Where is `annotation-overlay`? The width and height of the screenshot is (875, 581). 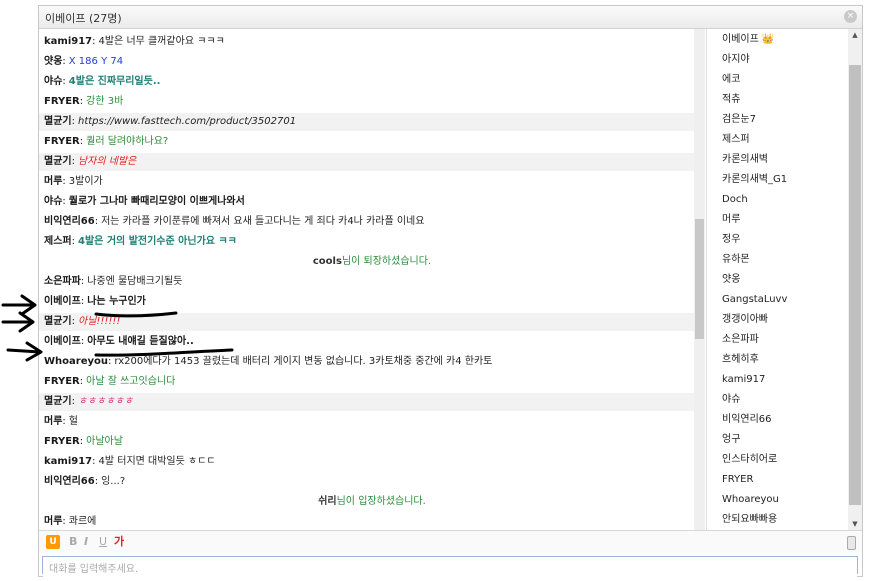 annotation-overlay is located at coordinates (117, 328).